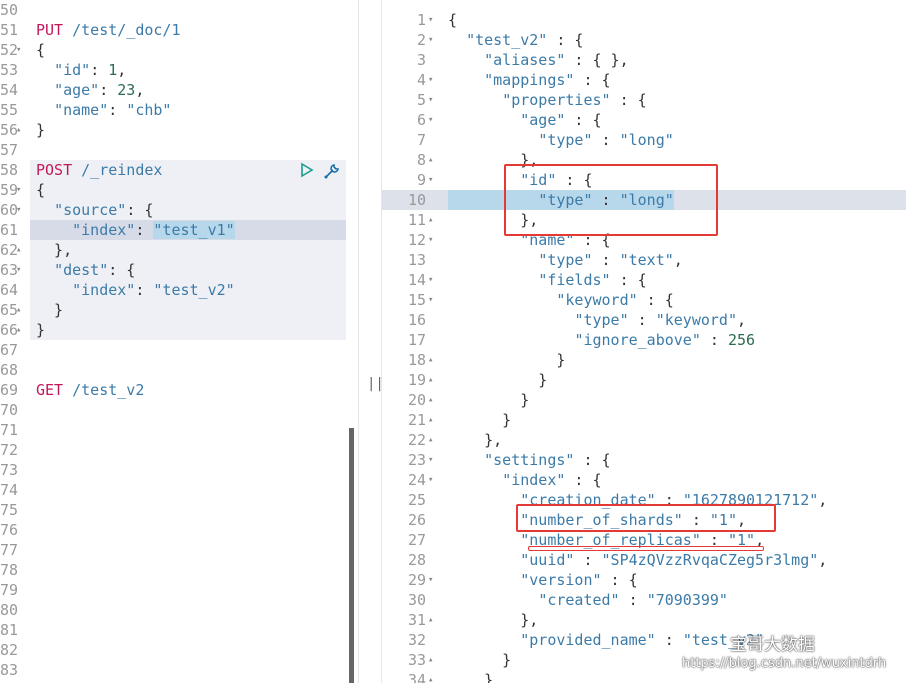 Image resolution: width=906 pixels, height=683 pixels. Describe the element at coordinates (646, 548) in the screenshot. I see `annotation-underline-replicas` at that location.